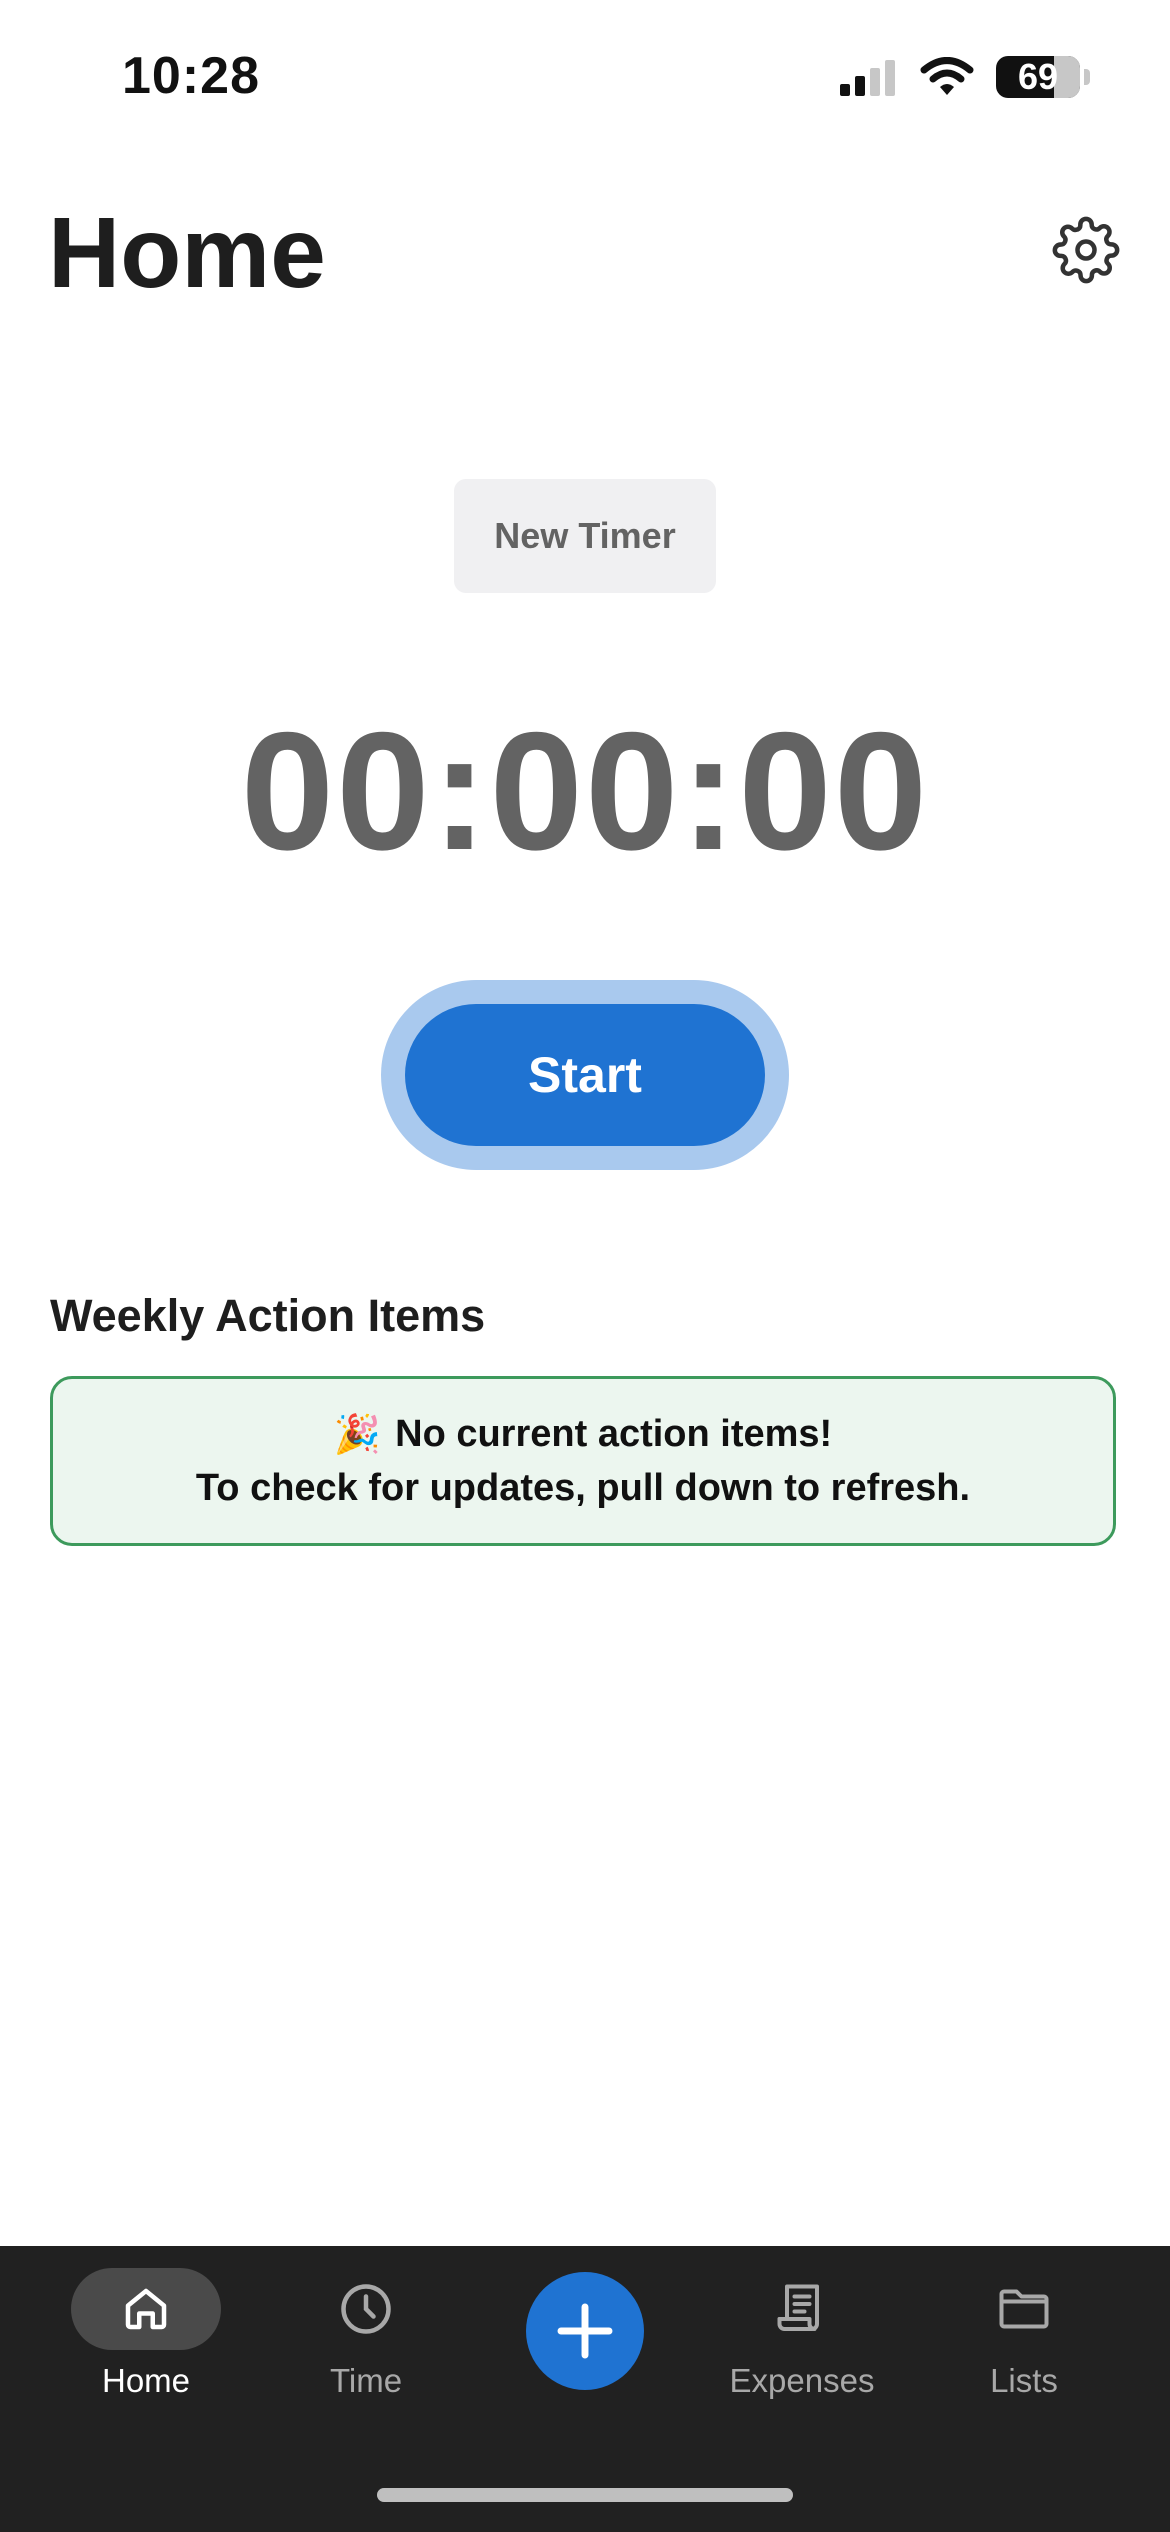  What do you see at coordinates (1086, 250) in the screenshot?
I see `gear-icon` at bounding box center [1086, 250].